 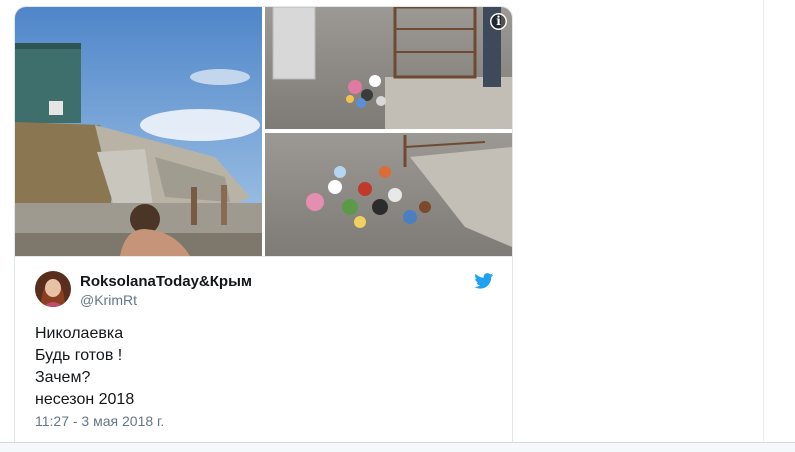 I want to click on tweet-timestamp: 11:27 - 3 мая 2018 г., so click(x=99, y=421).